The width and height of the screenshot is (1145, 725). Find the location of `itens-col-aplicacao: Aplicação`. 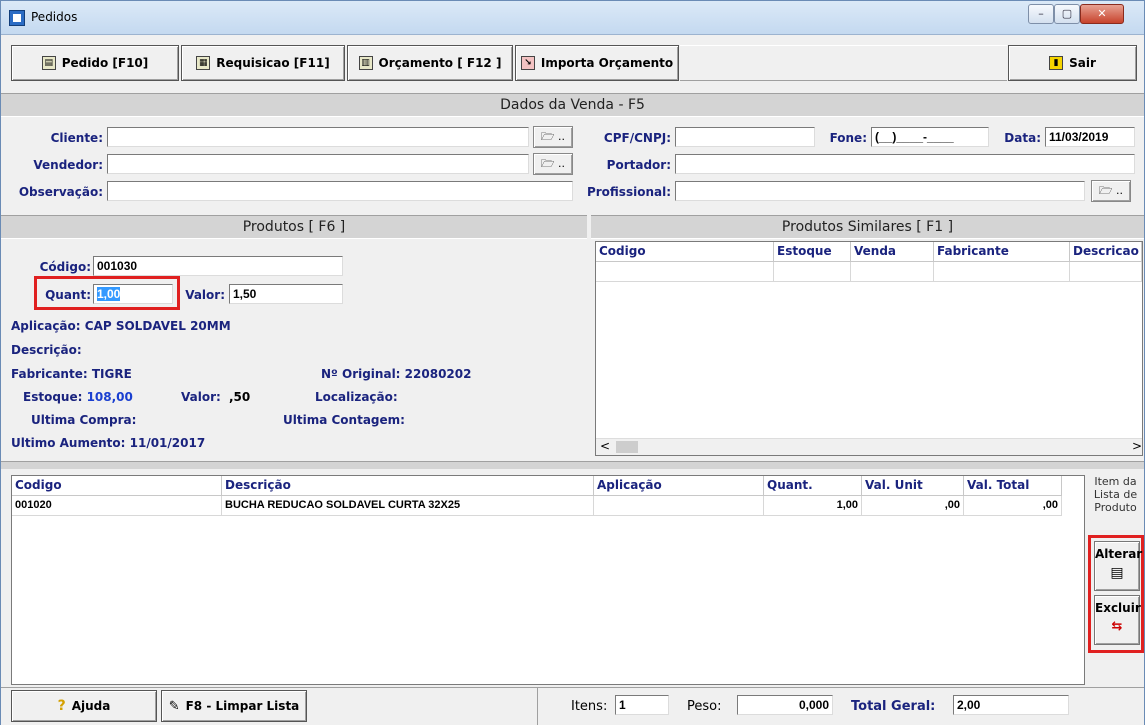

itens-col-aplicacao: Aplicação is located at coordinates (679, 486).